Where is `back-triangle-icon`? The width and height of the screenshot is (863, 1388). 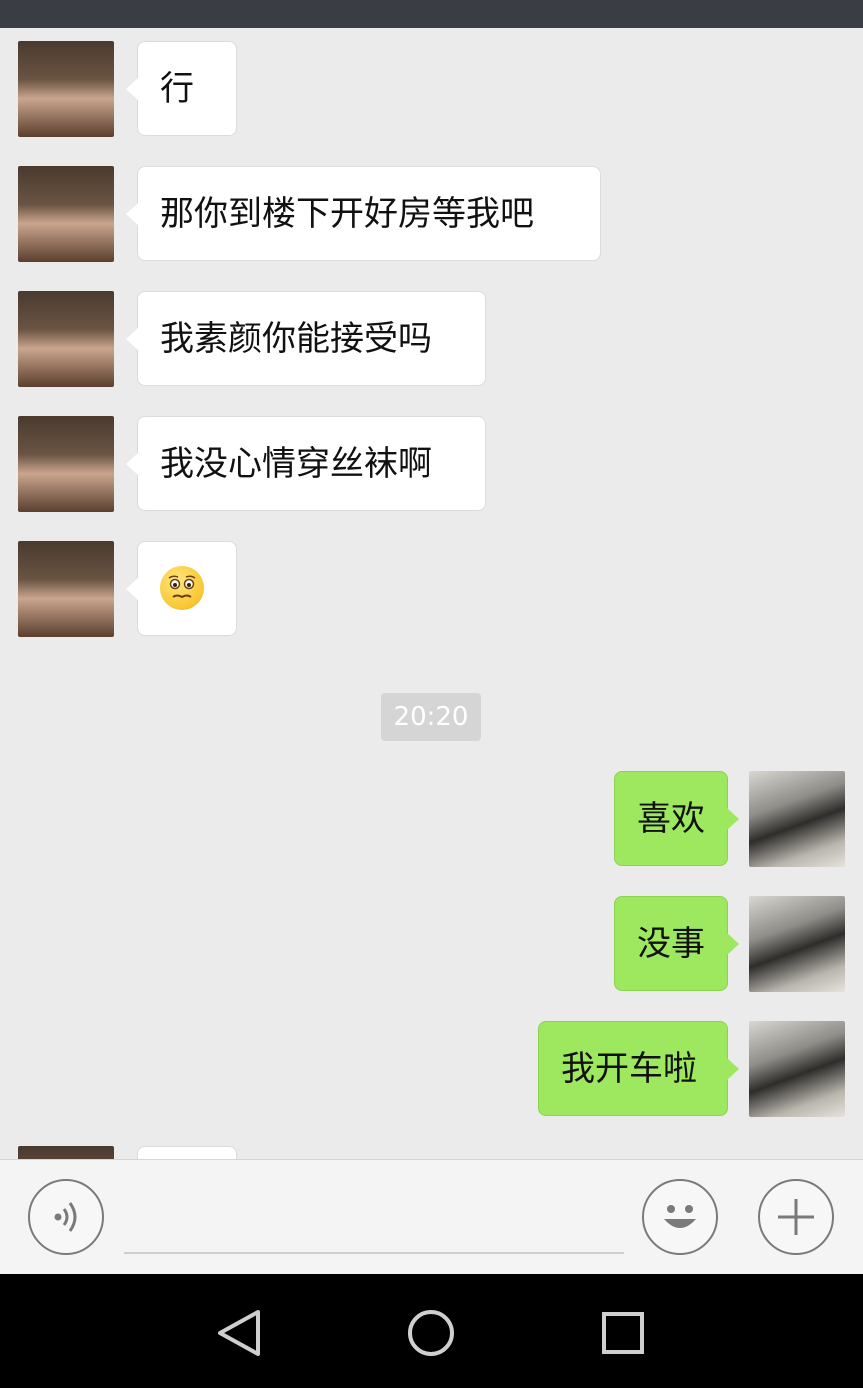
back-triangle-icon is located at coordinates (239, 1333).